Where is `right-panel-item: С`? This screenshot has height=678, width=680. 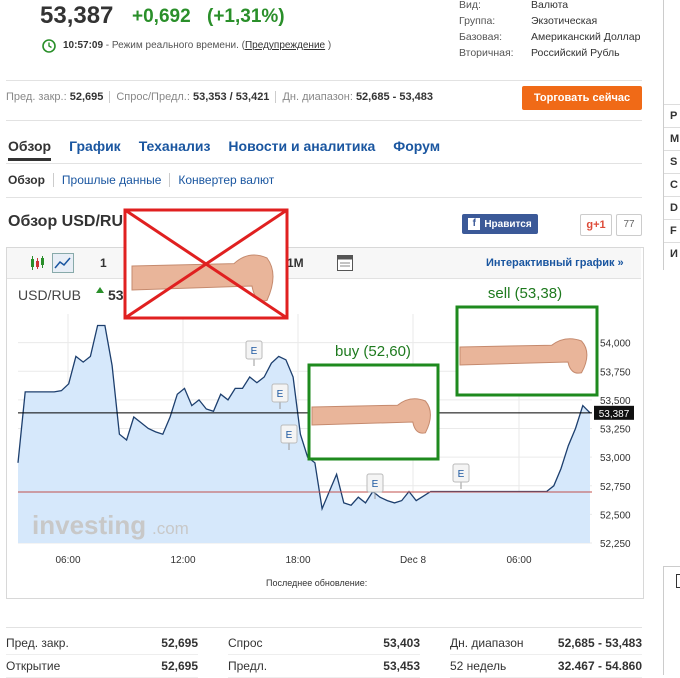 right-panel-item: С is located at coordinates (672, 184).